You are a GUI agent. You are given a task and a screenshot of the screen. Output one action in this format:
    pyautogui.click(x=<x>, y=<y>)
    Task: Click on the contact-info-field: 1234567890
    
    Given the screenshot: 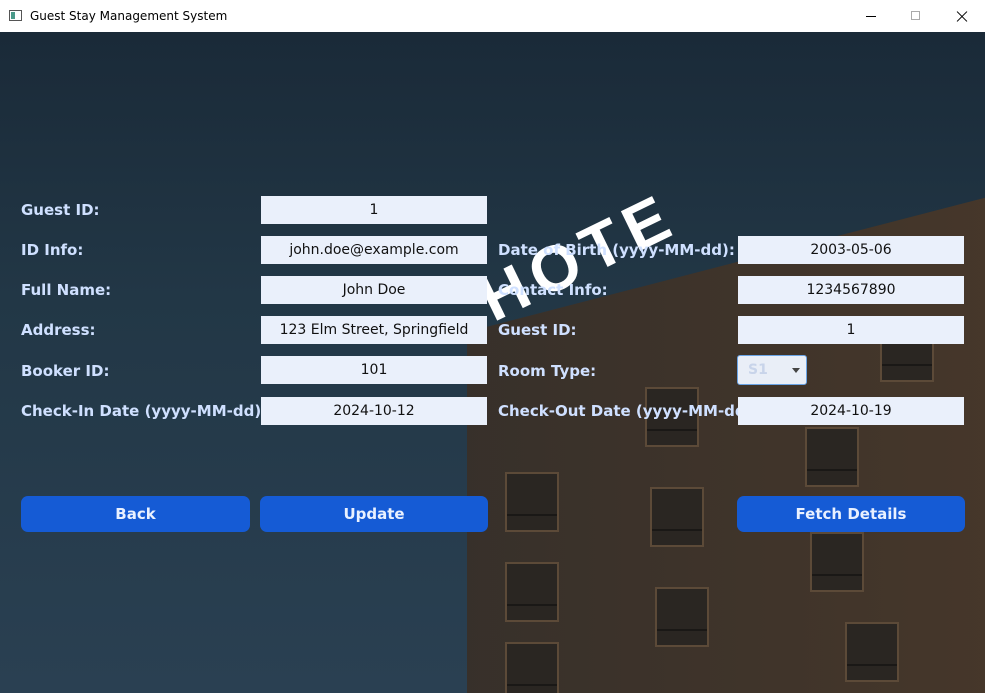 What is the action you would take?
    pyautogui.click(x=851, y=290)
    